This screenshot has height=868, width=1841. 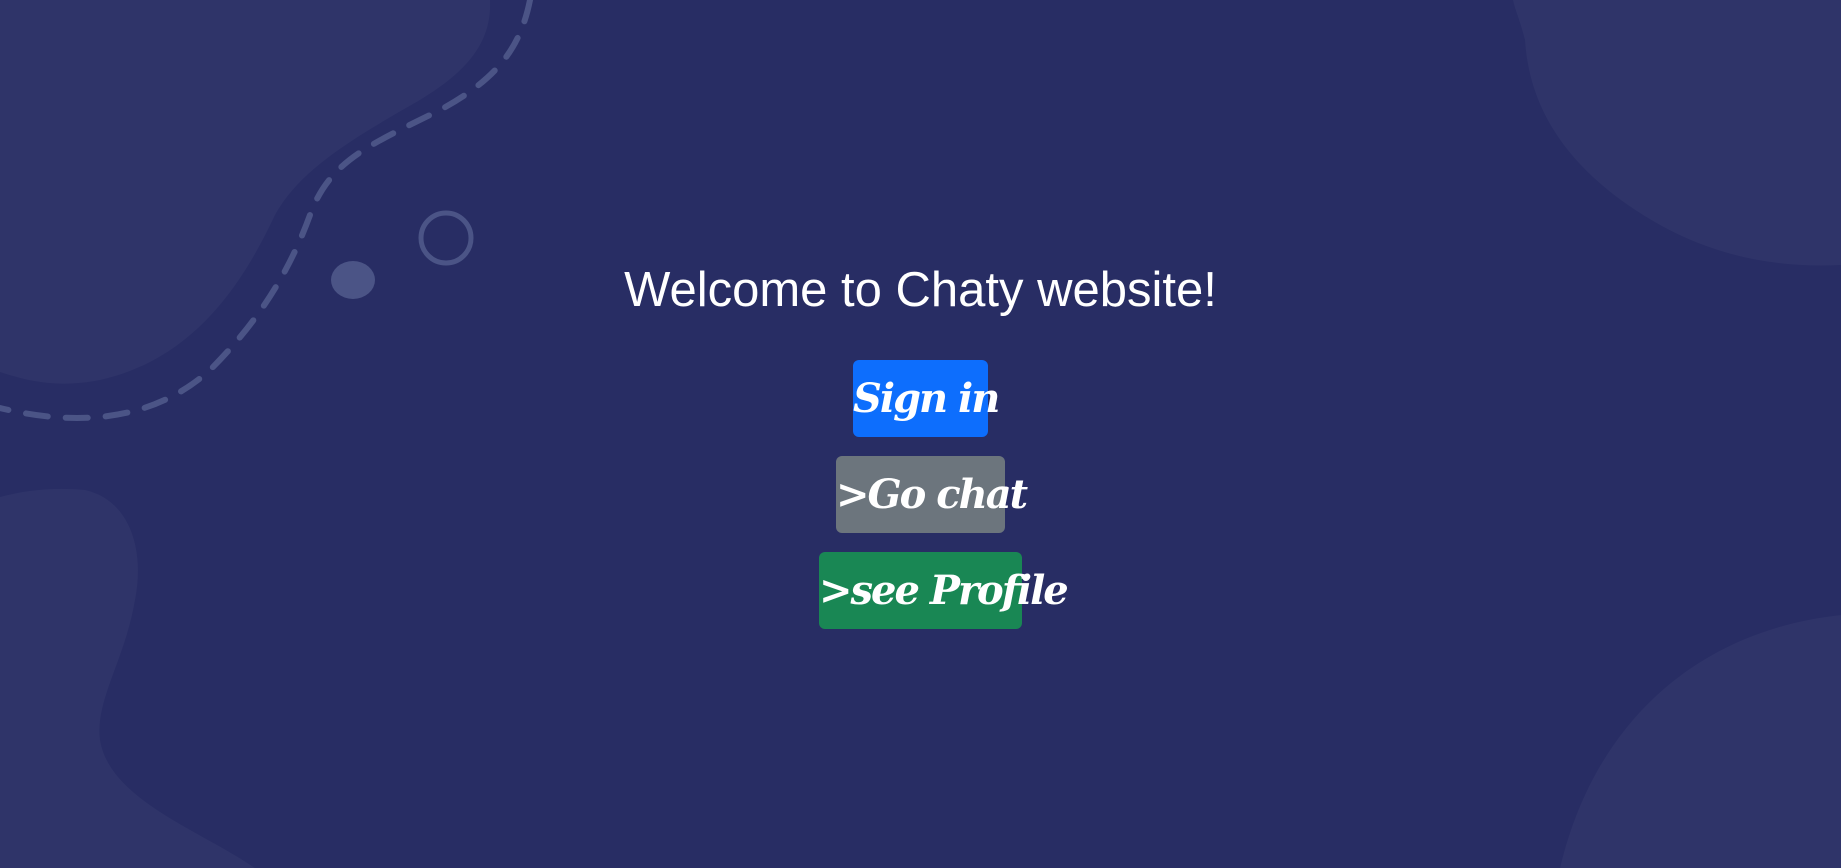 What do you see at coordinates (944, 590) in the screenshot?
I see `see-profile-button: >see Profile` at bounding box center [944, 590].